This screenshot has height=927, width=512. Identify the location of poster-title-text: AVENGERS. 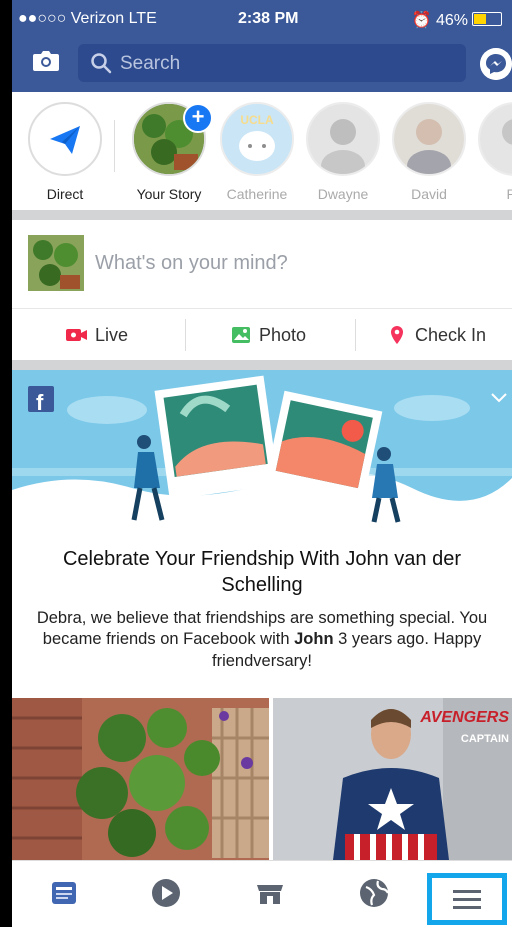
(464, 717).